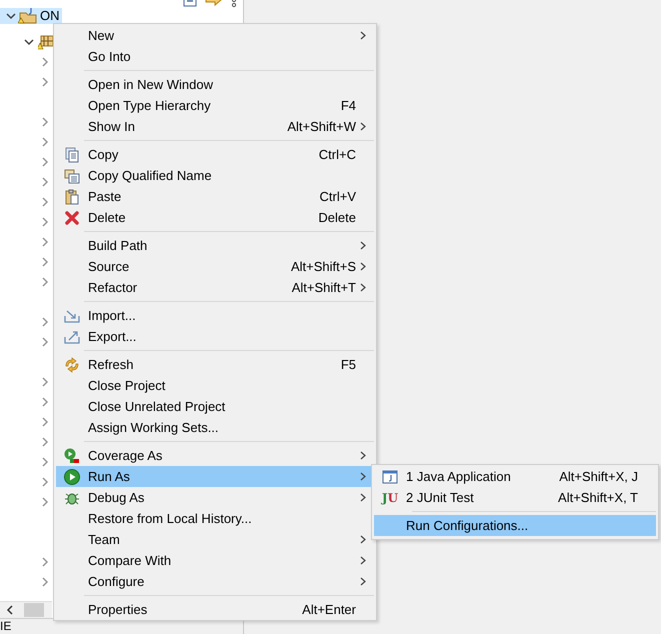 The image size is (661, 634). What do you see at coordinates (111, 126) in the screenshot?
I see `menu-item-label: Show In` at bounding box center [111, 126].